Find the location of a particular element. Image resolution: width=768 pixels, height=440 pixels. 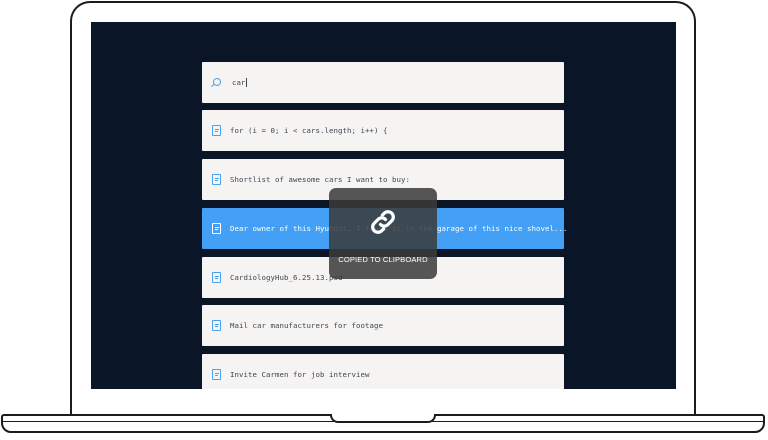

result-row: for (i = 0; i < cars.length; i++) { is located at coordinates (383, 130).